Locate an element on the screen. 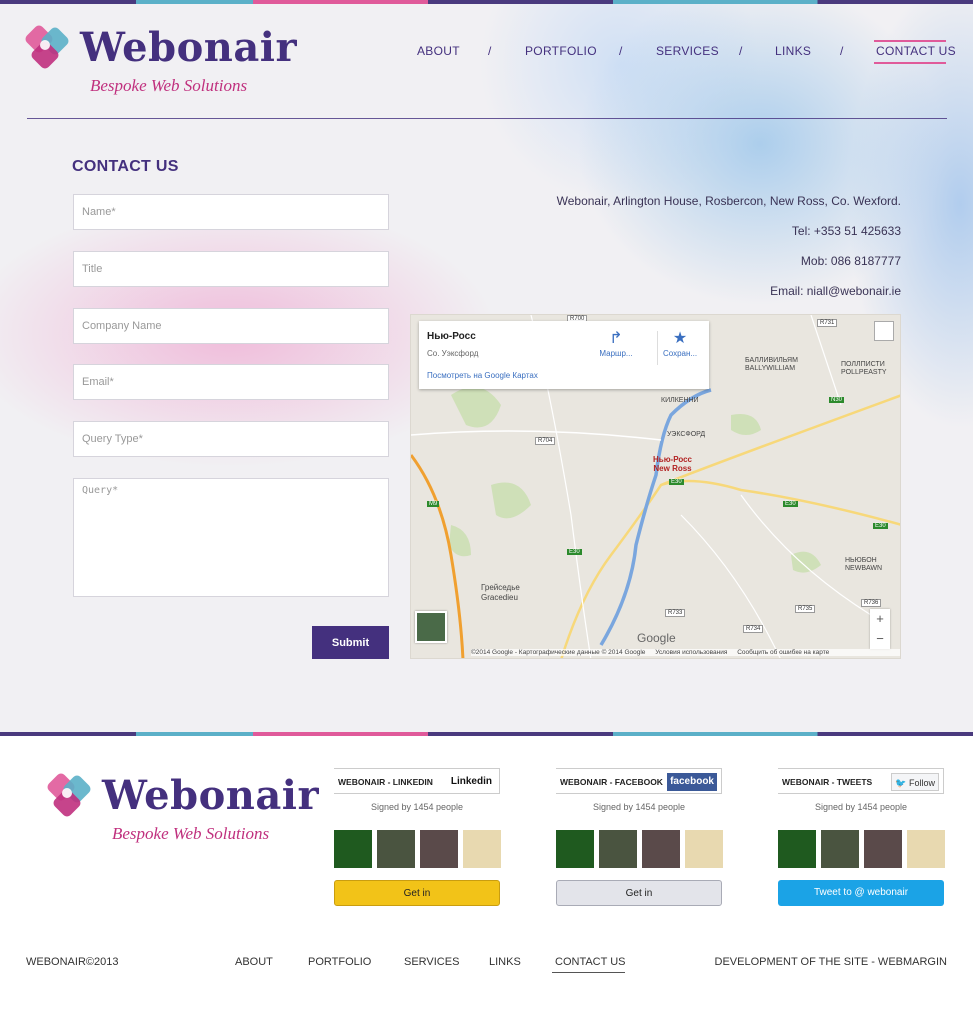 The width and height of the screenshot is (973, 1024). submit-button: Submit is located at coordinates (350, 642).